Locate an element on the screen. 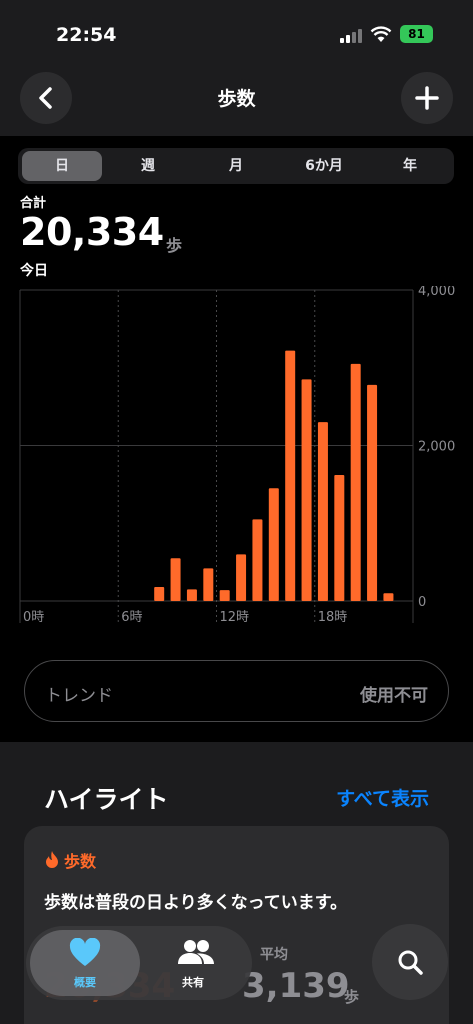 The height and width of the screenshot is (1024, 473). add-data-button is located at coordinates (427, 98).